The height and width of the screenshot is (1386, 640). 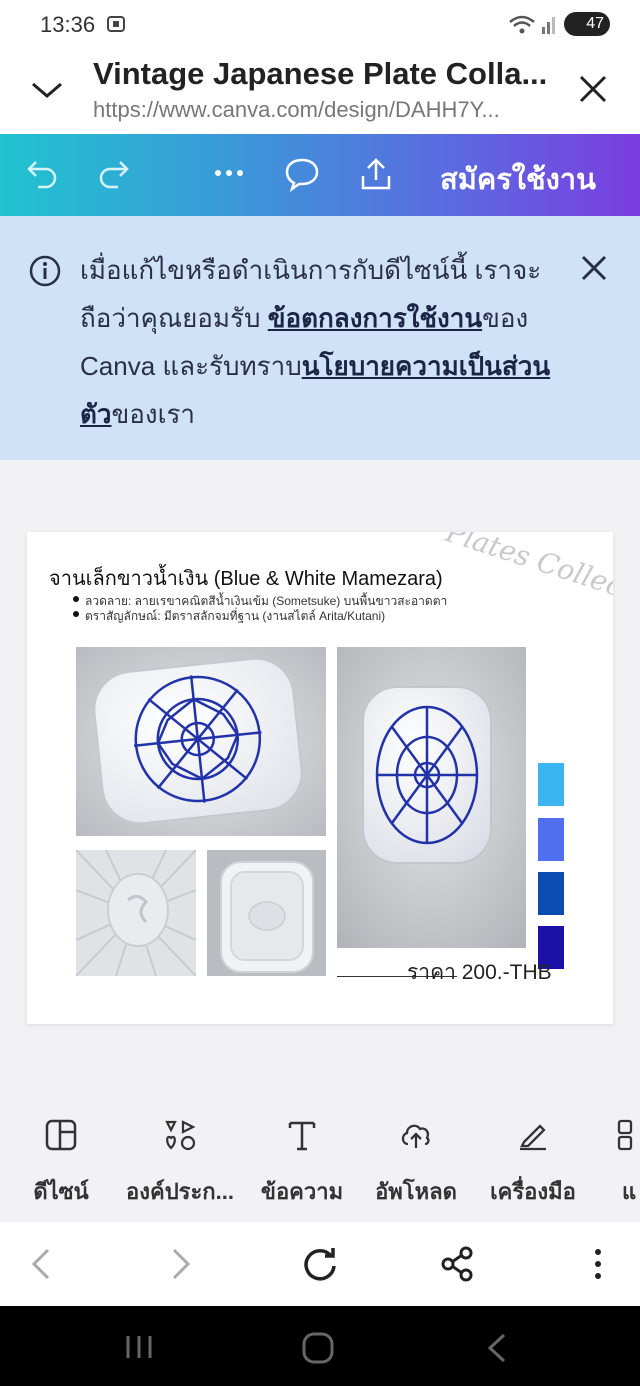 I want to click on chevron-down-icon, so click(x=47, y=89).